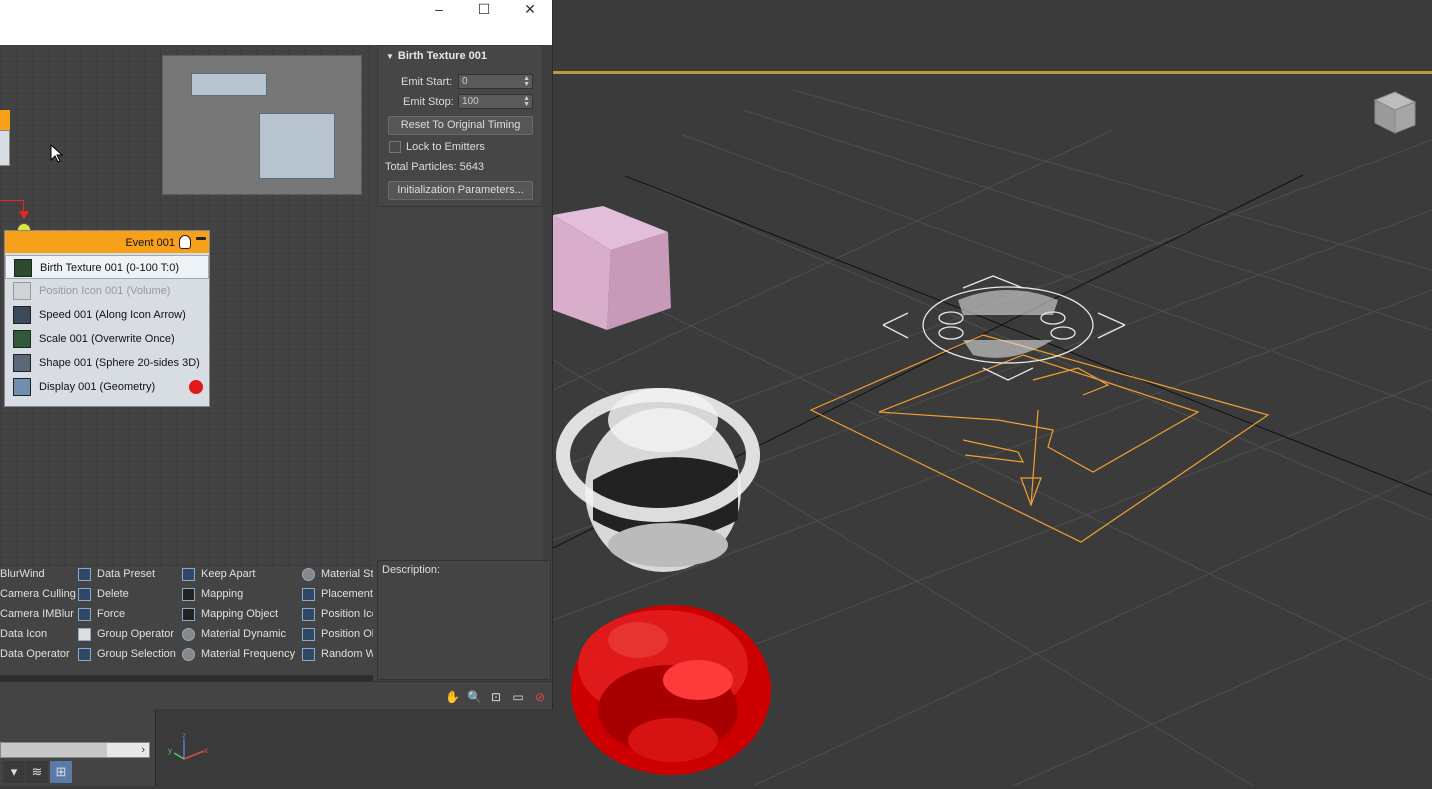  What do you see at coordinates (101, 614) in the screenshot?
I see `depot-item: Force` at bounding box center [101, 614].